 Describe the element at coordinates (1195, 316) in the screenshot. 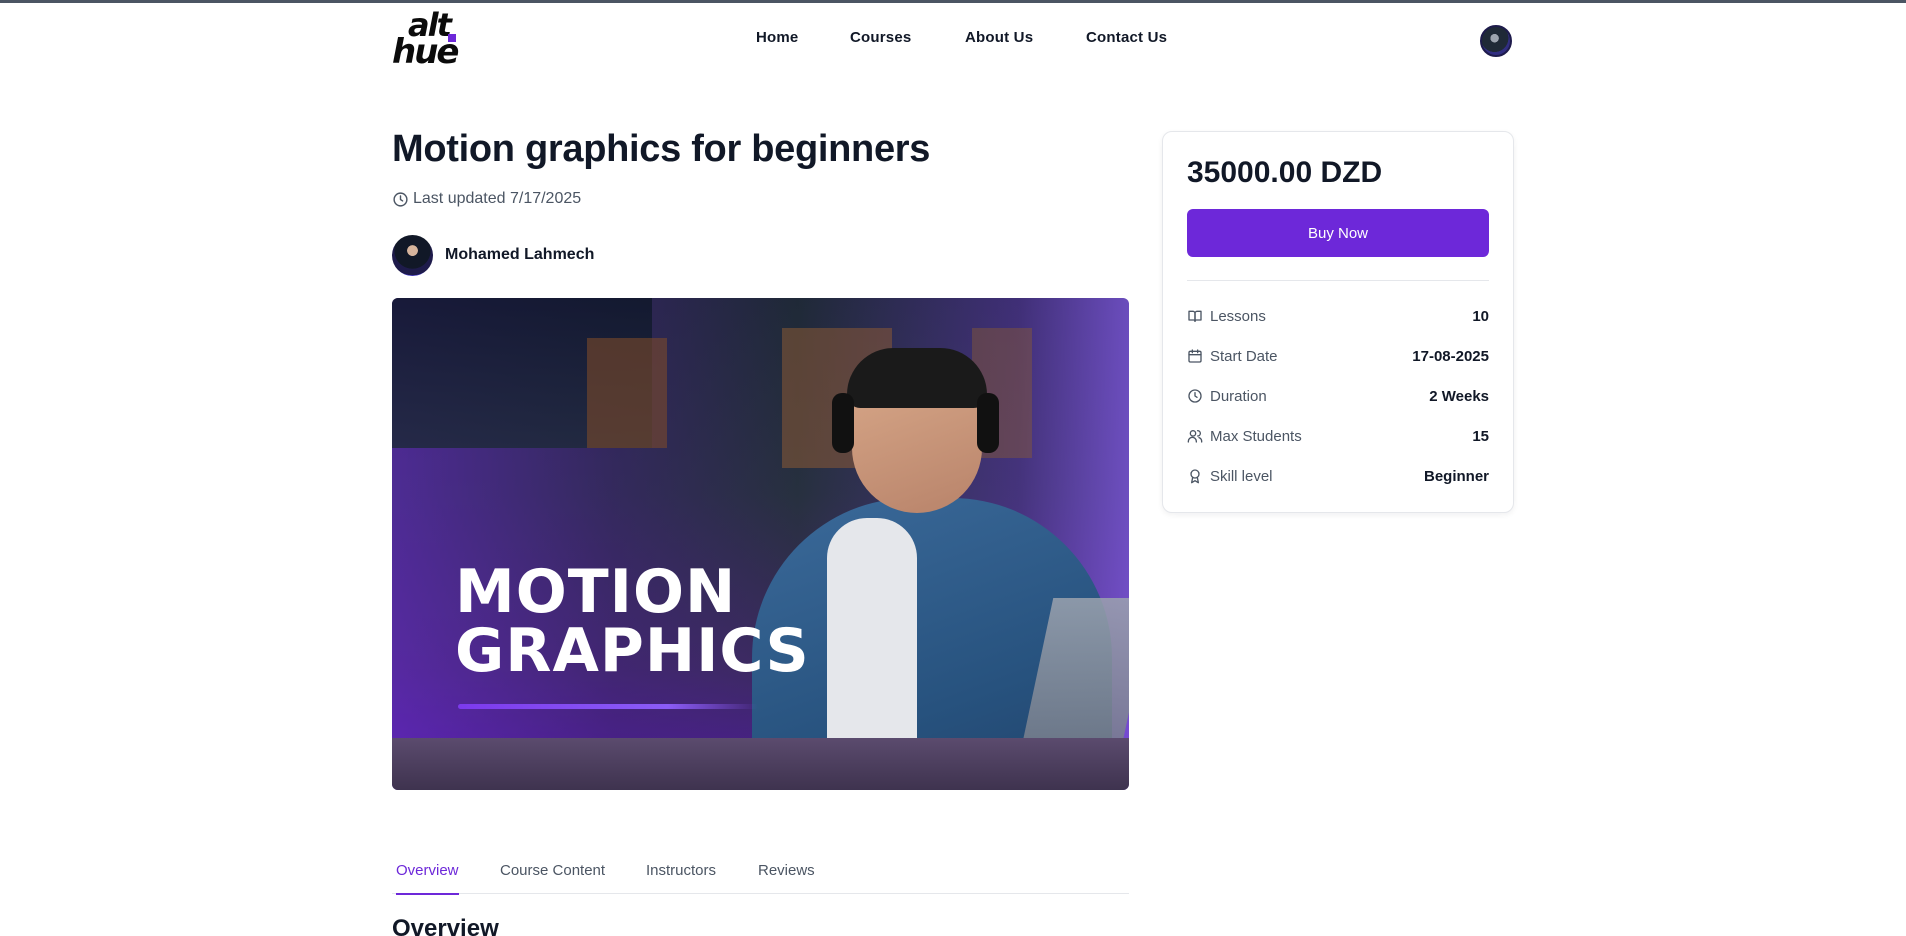

I see `book-icon` at that location.